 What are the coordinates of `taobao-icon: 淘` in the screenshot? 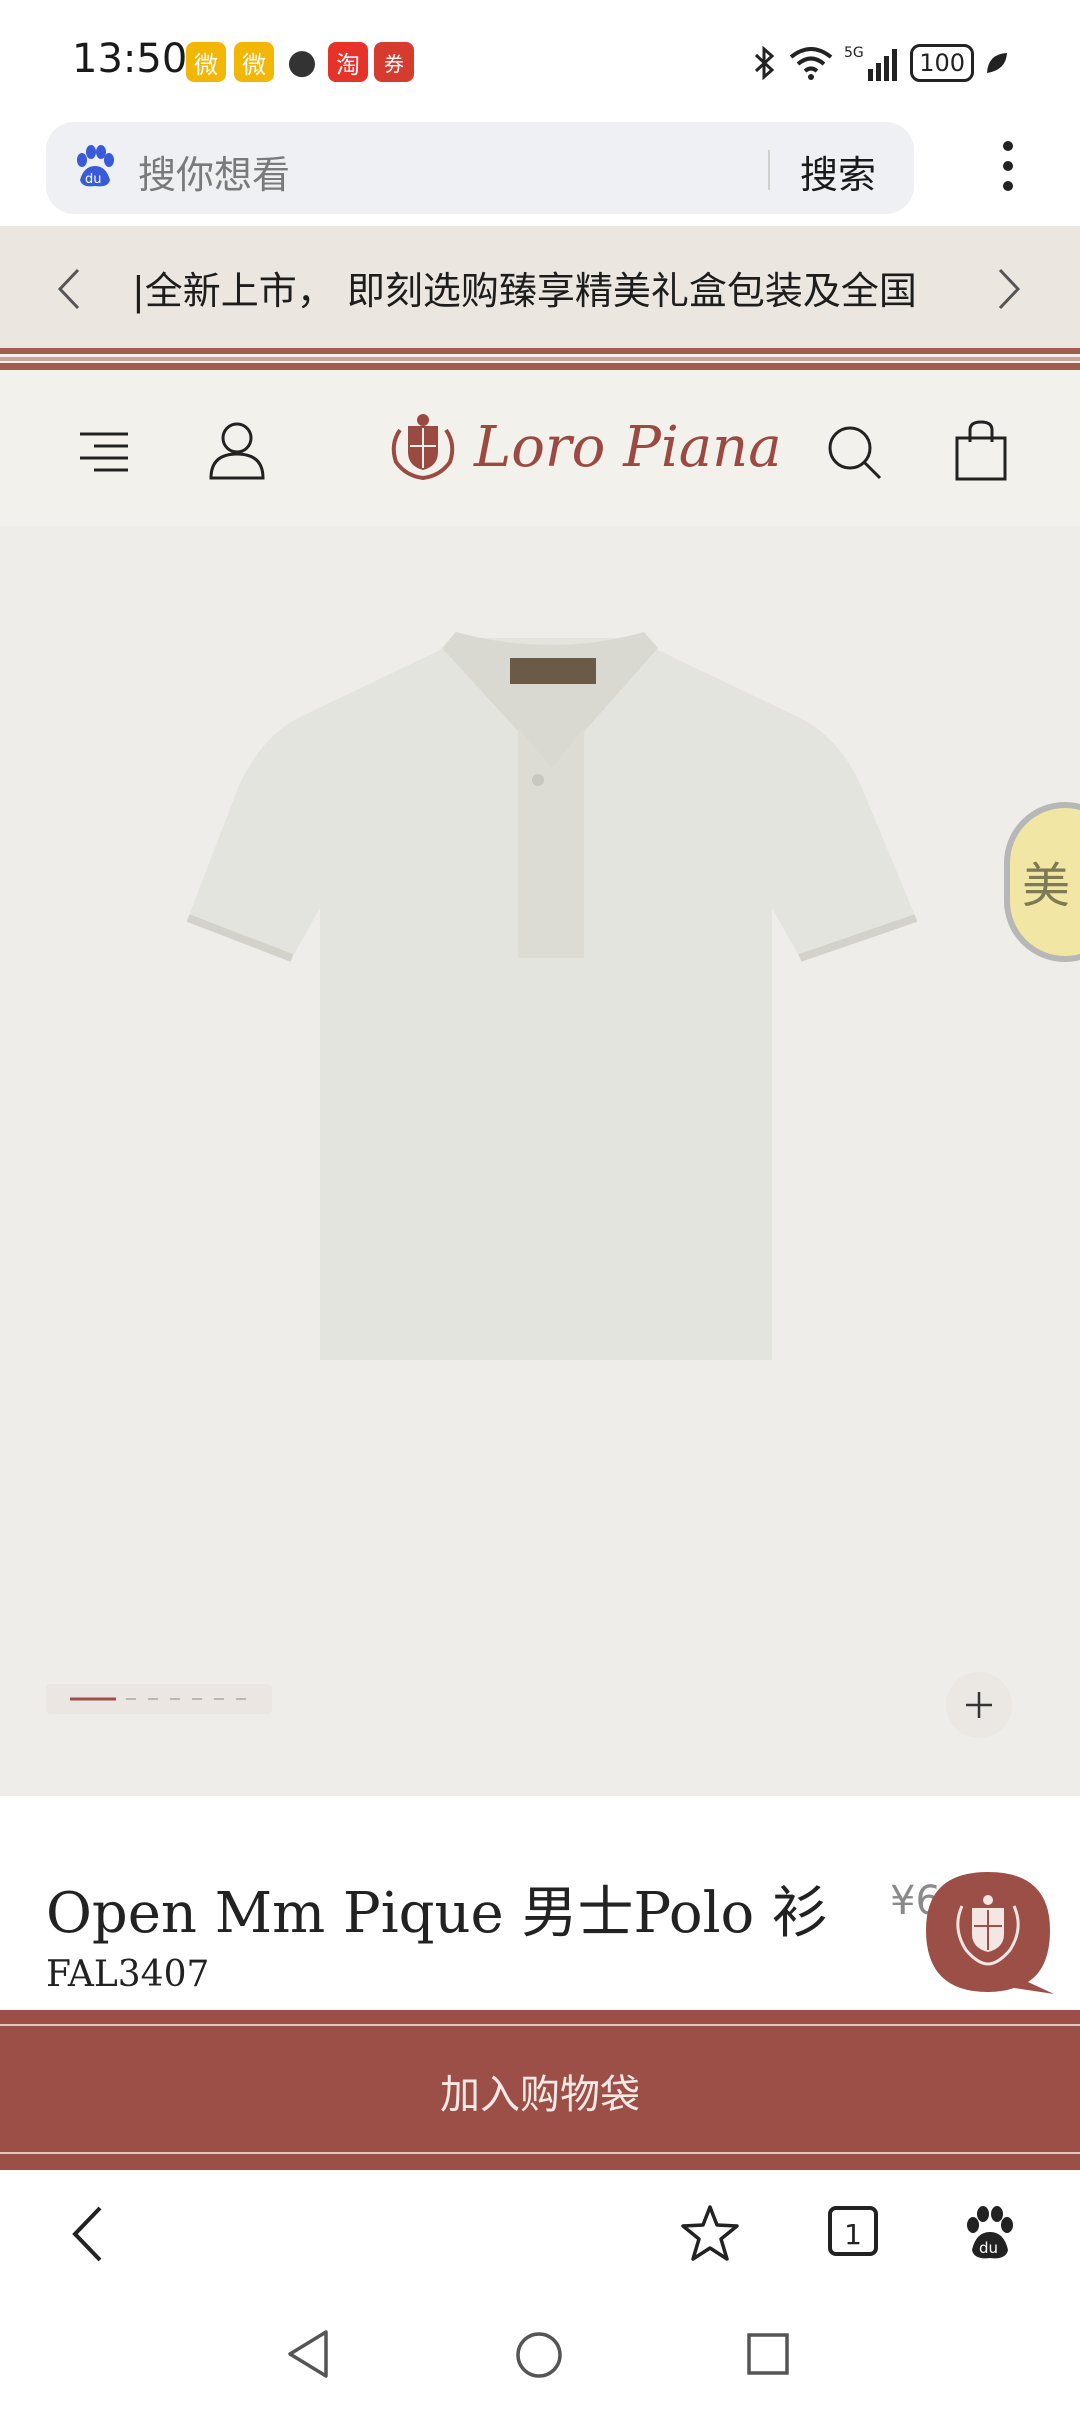 It's located at (348, 62).